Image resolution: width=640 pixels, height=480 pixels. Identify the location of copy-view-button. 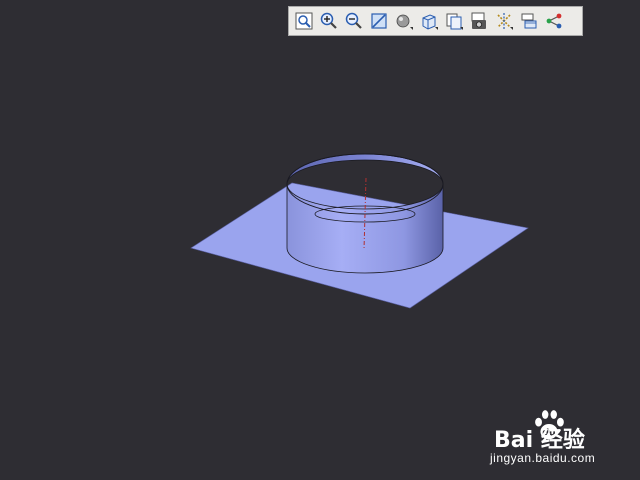
(454, 21).